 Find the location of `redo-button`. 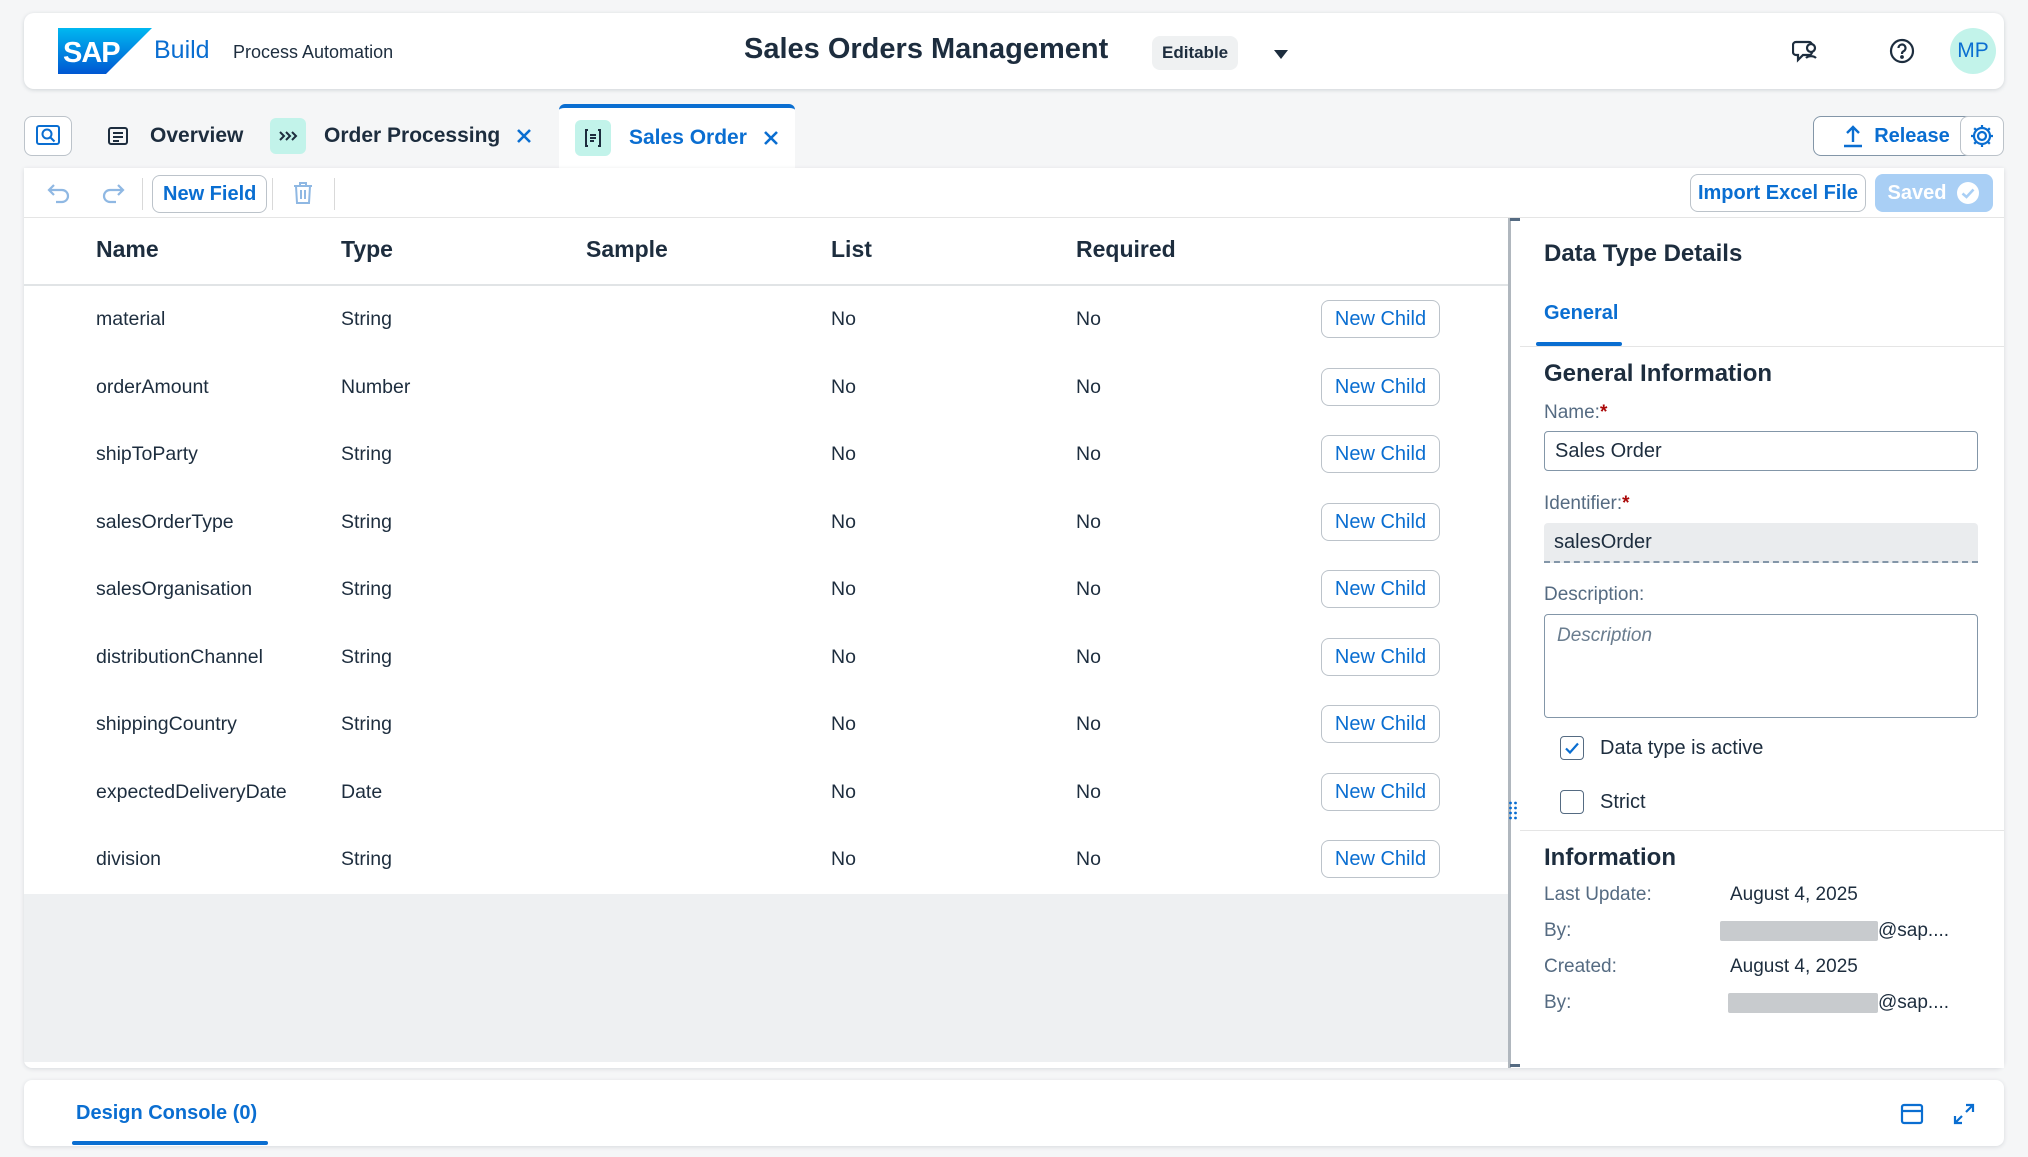

redo-button is located at coordinates (113, 193).